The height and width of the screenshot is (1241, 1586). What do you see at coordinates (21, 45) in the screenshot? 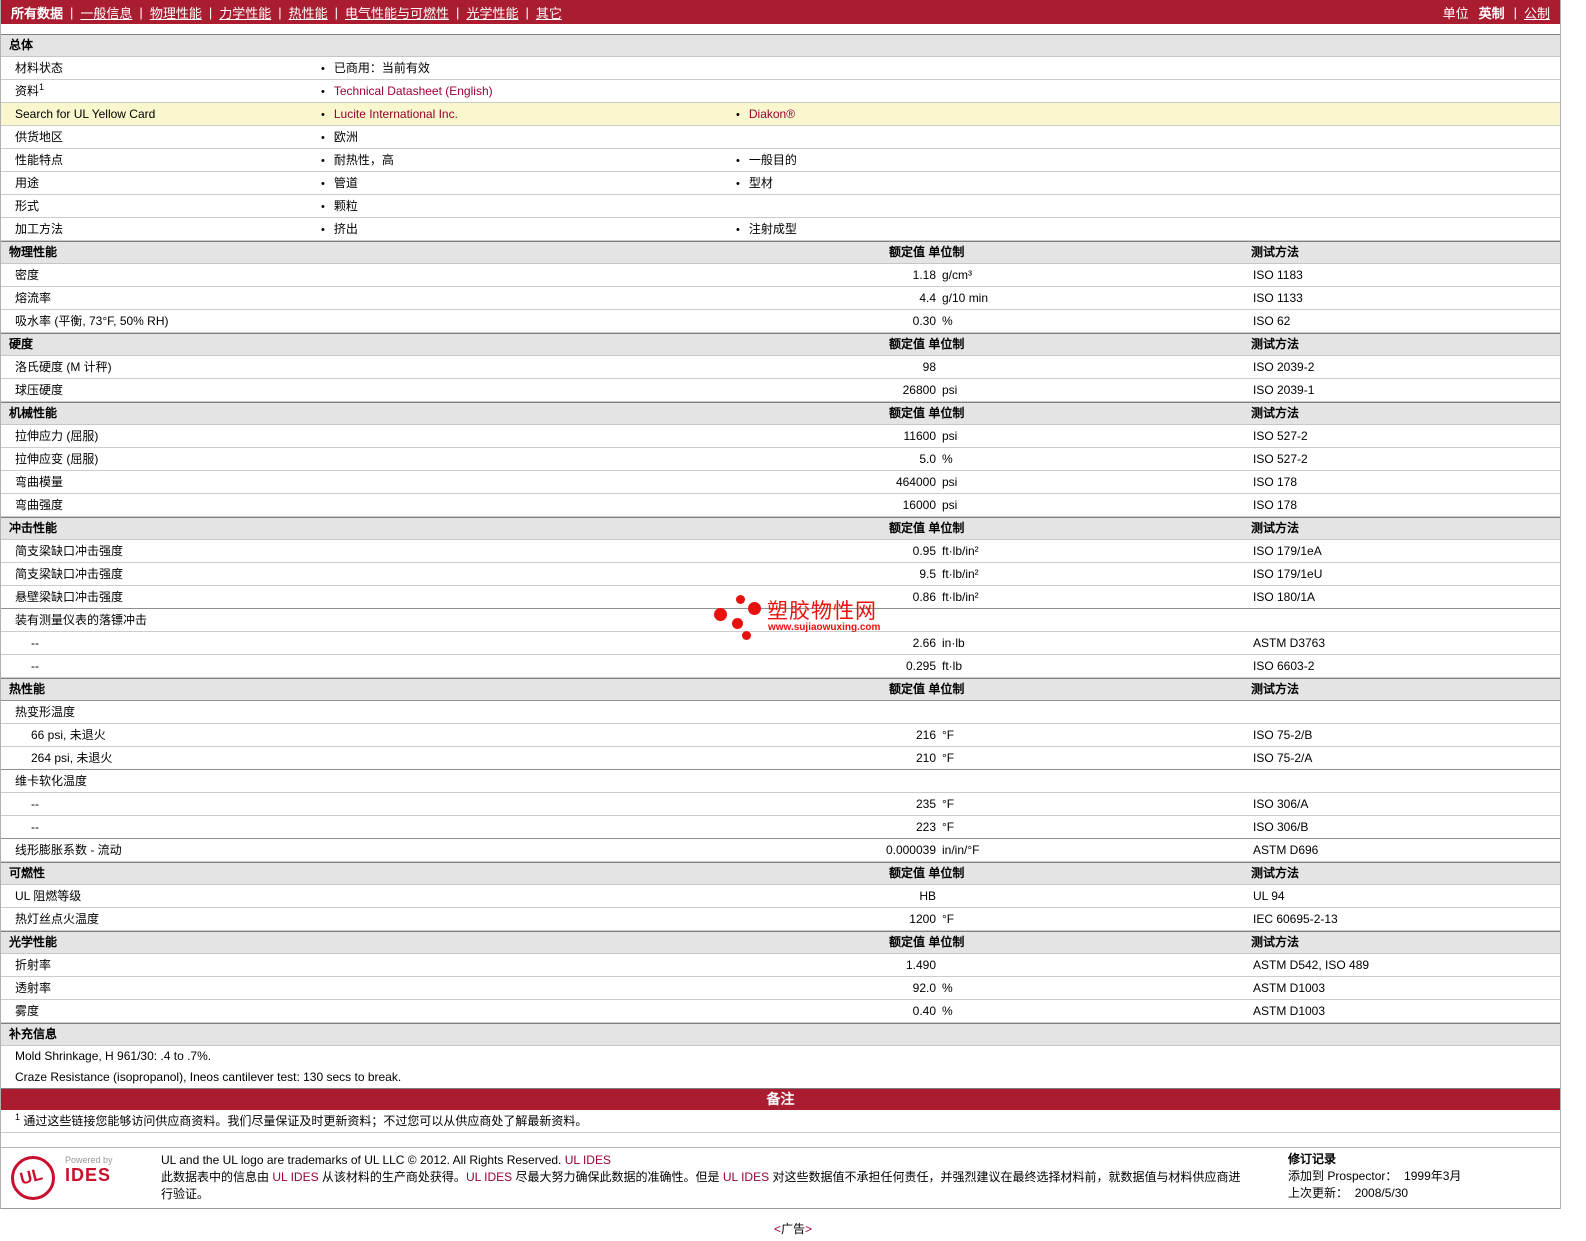
I see `section-title: 总体` at bounding box center [21, 45].